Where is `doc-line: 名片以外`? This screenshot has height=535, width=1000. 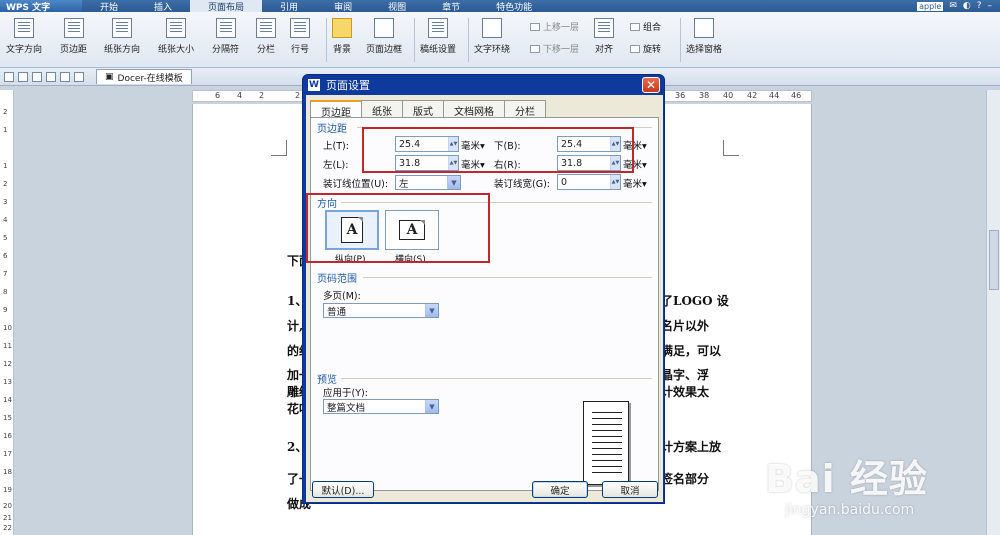 doc-line: 名片以外 is located at coordinates (685, 325).